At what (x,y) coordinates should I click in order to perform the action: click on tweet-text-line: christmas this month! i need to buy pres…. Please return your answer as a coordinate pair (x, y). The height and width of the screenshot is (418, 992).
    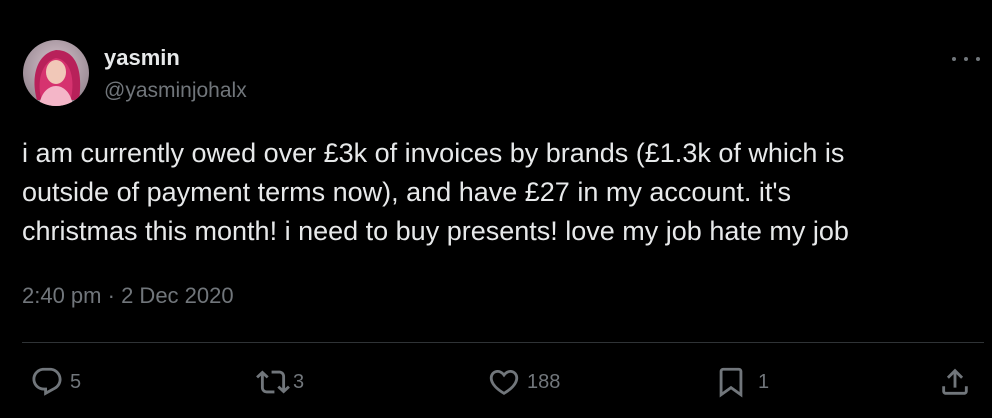
    Looking at the image, I should click on (435, 231).